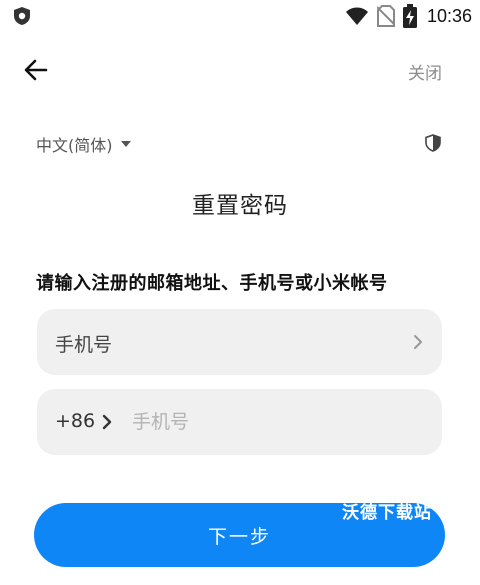  I want to click on shield-app-icon, so click(22, 16).